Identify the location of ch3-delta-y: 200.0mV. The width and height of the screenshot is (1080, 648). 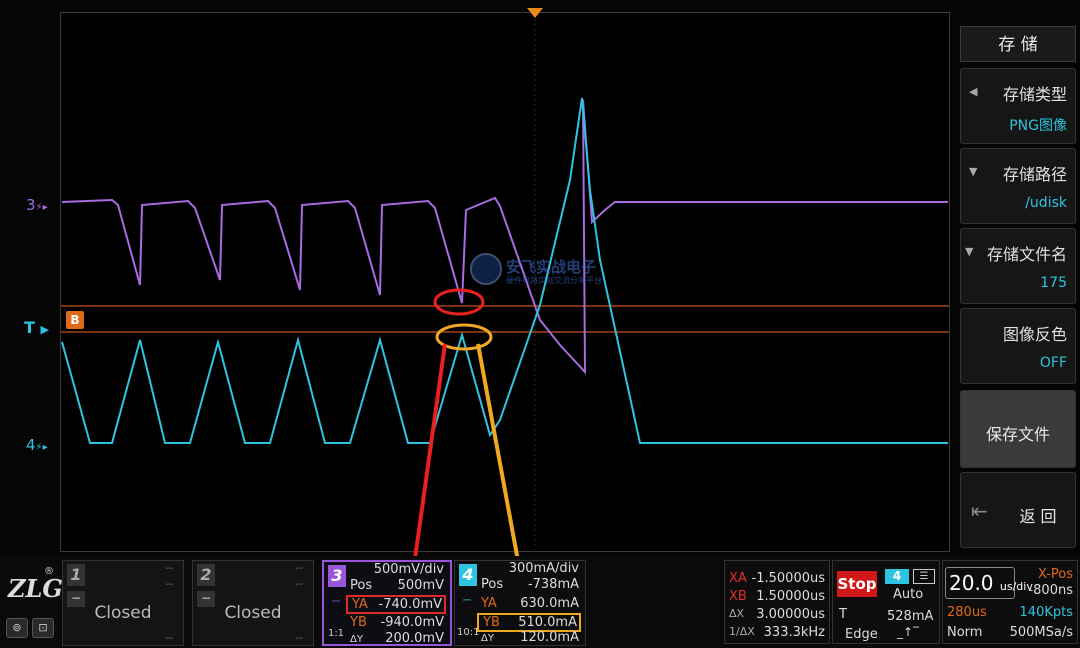
(414, 638).